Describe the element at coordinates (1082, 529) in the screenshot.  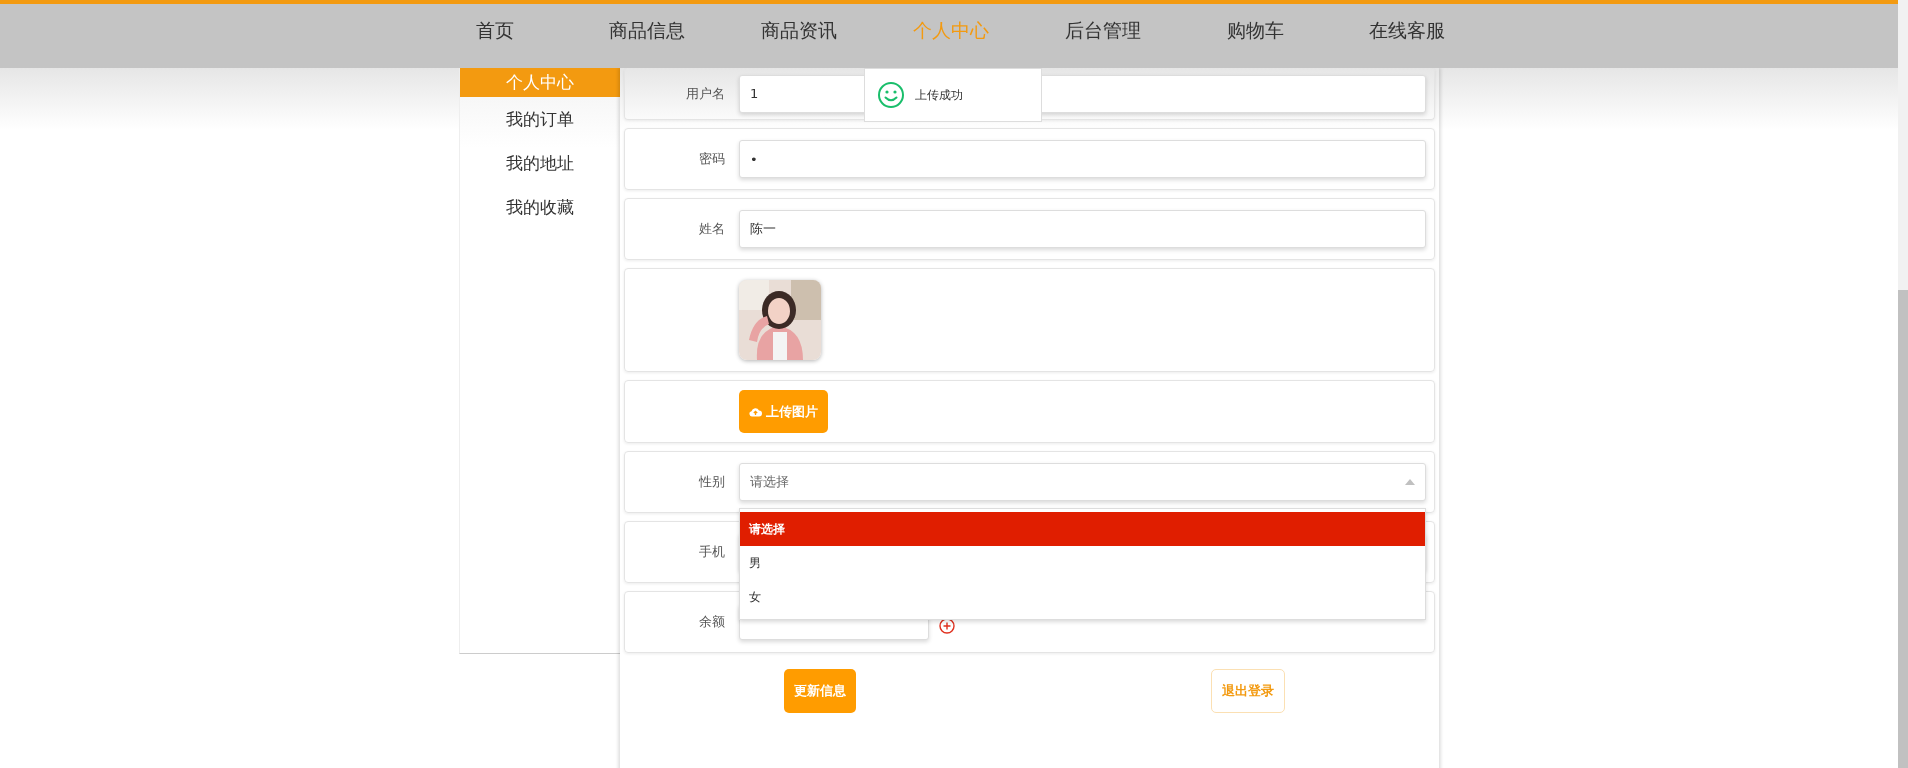
I see `dropdown-option: 请选择` at that location.